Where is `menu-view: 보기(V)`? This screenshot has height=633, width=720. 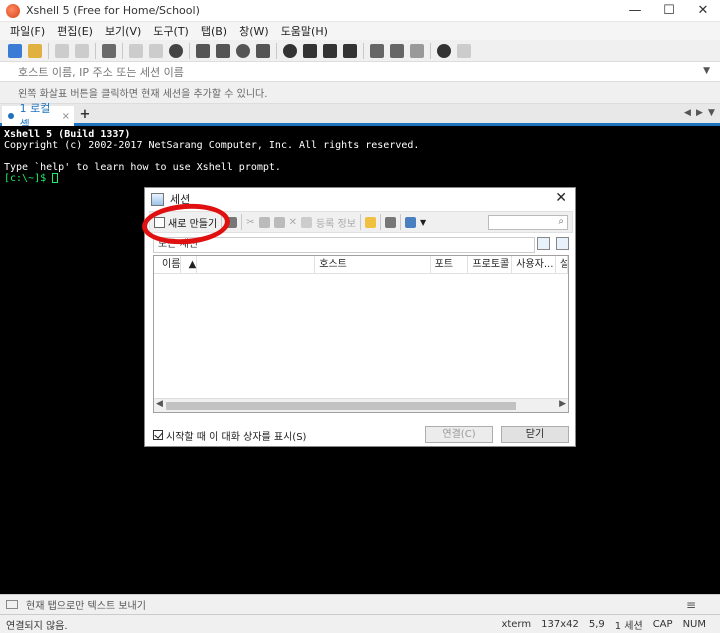
menu-view: 보기(V) is located at coordinates (123, 31).